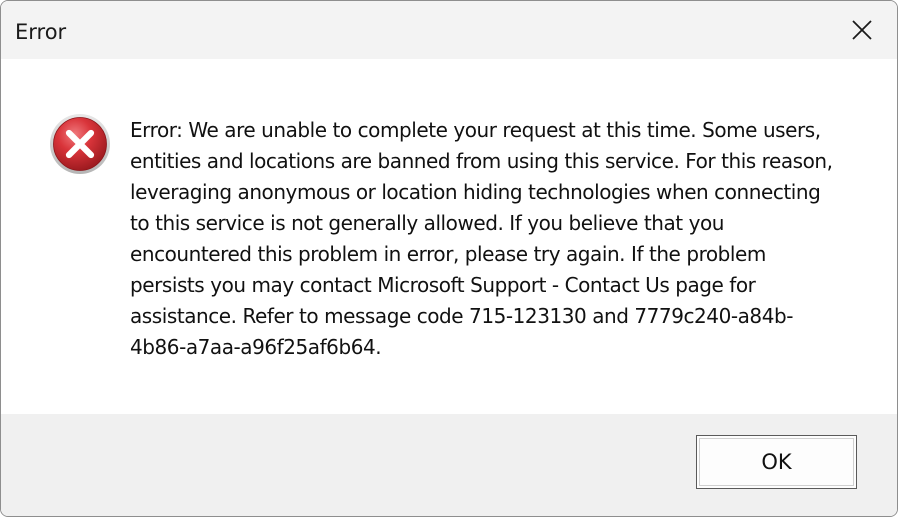  I want to click on ok-button: OK, so click(776, 462).